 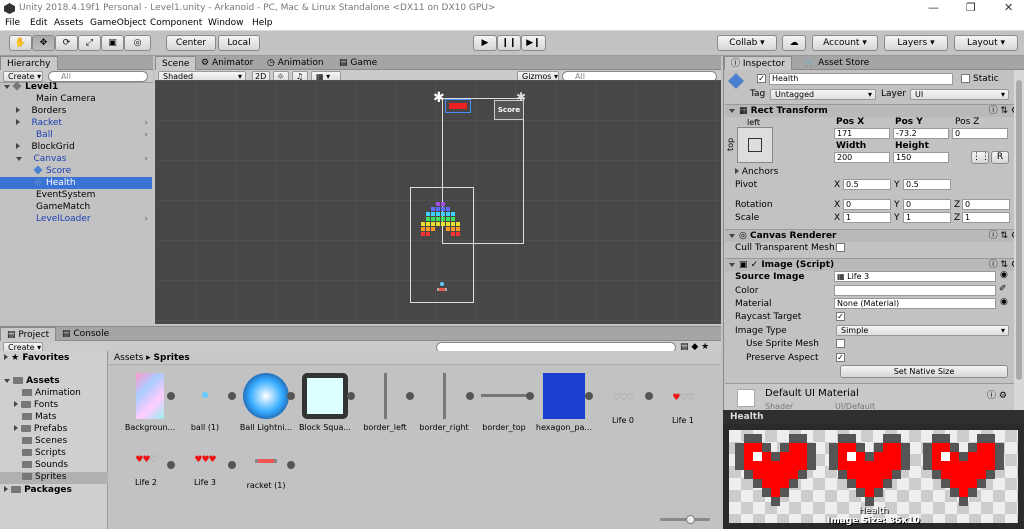 I want to click on asset-life-1: ♥♡♡ Life 1, so click(x=683, y=399).